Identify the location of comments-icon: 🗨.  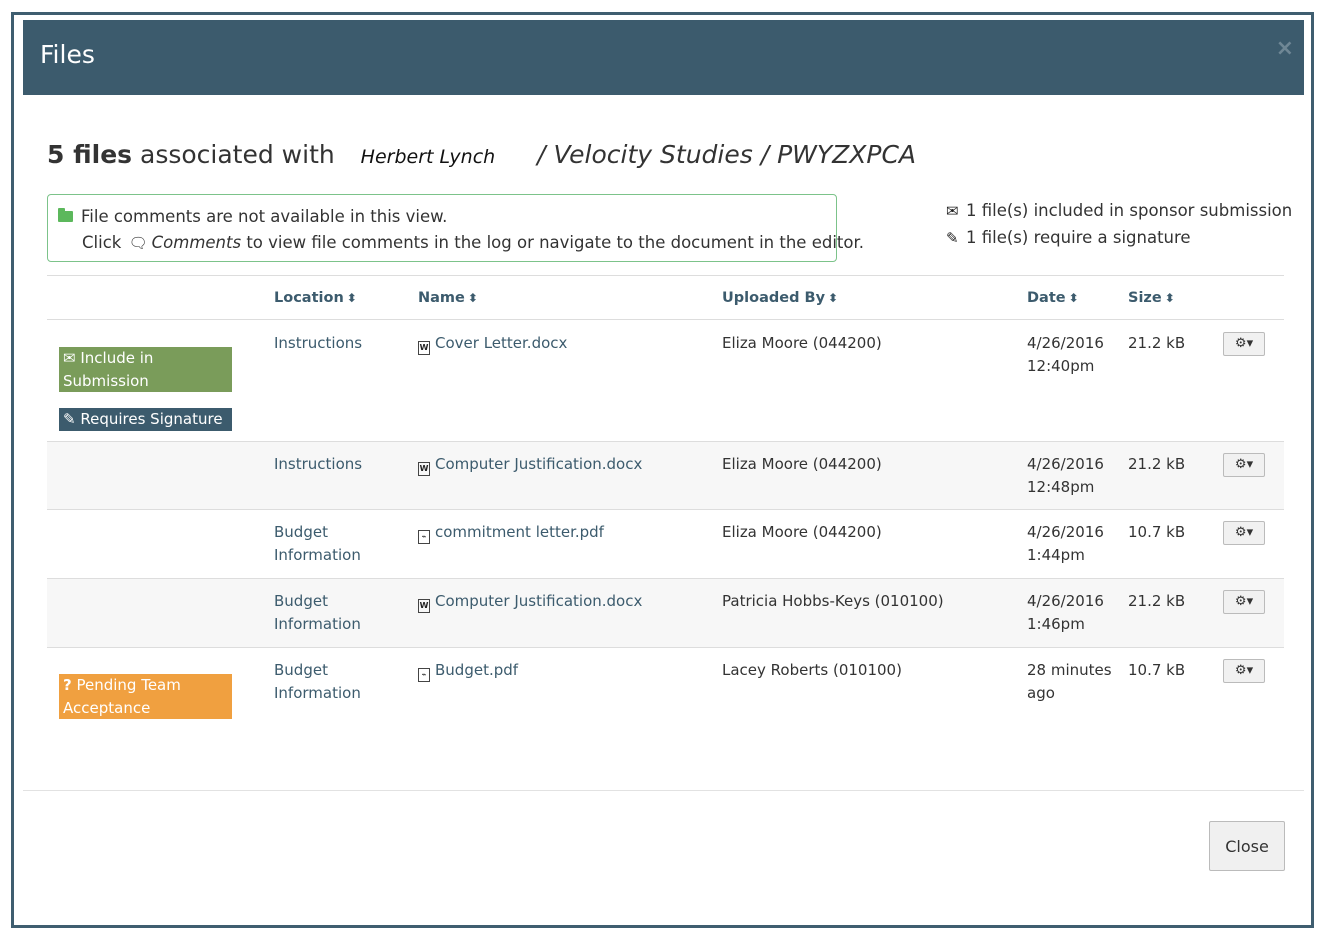
(138, 243).